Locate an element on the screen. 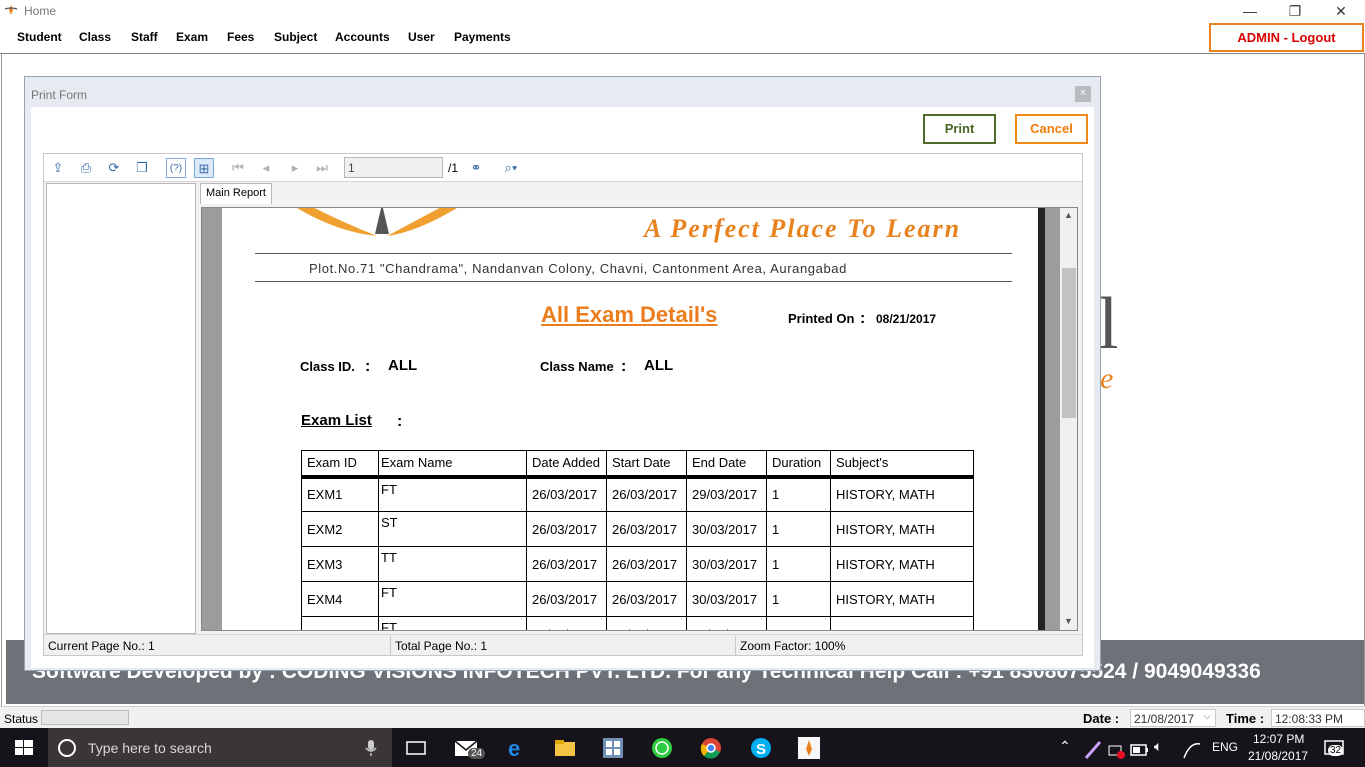  edge-browser-icon: e is located at coordinates (517, 748).